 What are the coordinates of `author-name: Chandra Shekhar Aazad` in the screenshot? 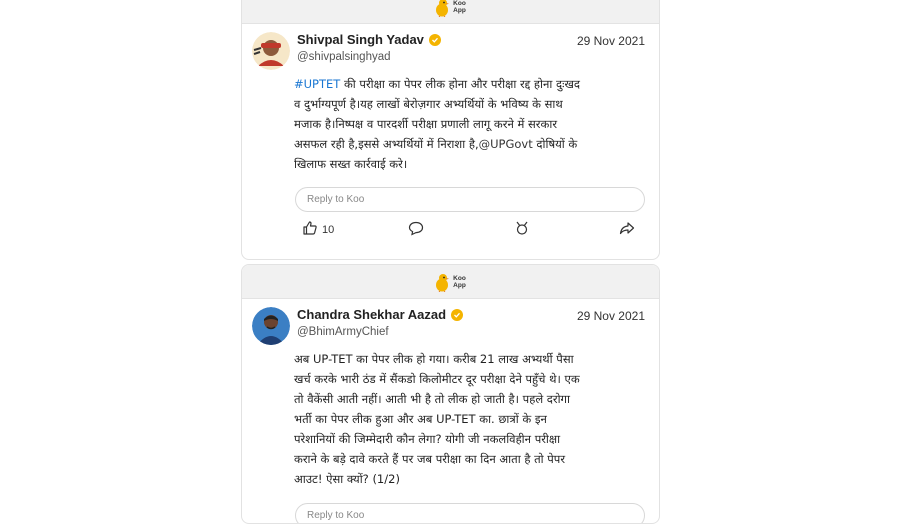 It's located at (380, 314).